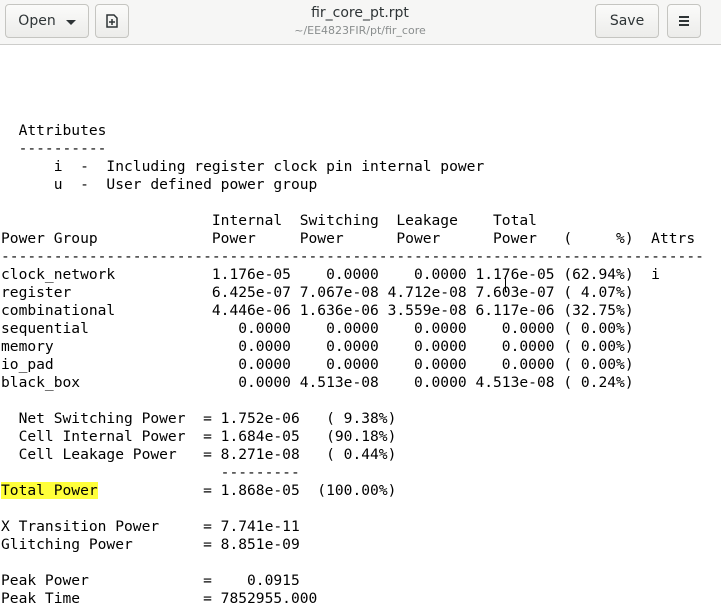 Image resolution: width=721 pixels, height=604 pixels. What do you see at coordinates (360, 13) in the screenshot?
I see `document-title: fir_core_pt.rpt` at bounding box center [360, 13].